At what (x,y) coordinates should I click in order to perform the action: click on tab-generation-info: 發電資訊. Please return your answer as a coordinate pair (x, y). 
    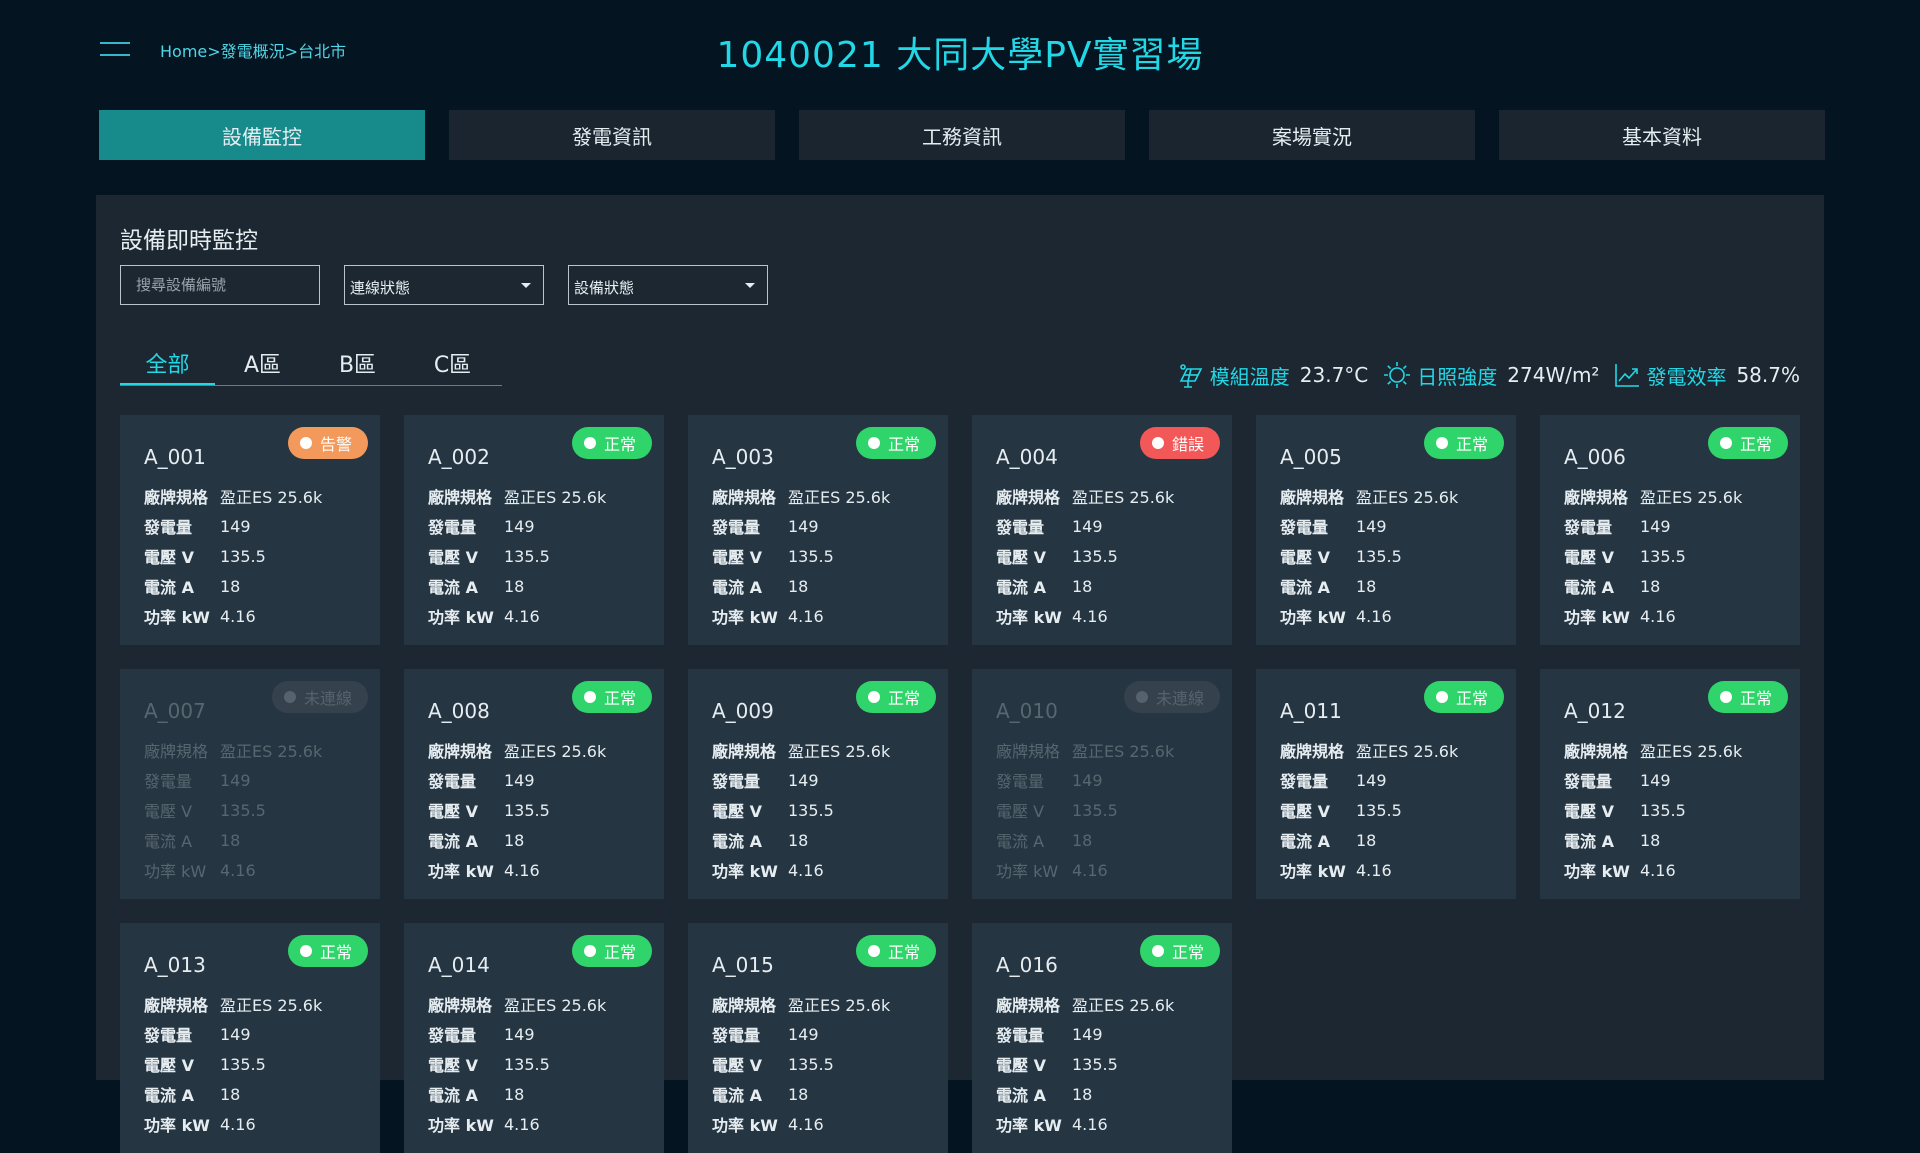
    Looking at the image, I should click on (612, 135).